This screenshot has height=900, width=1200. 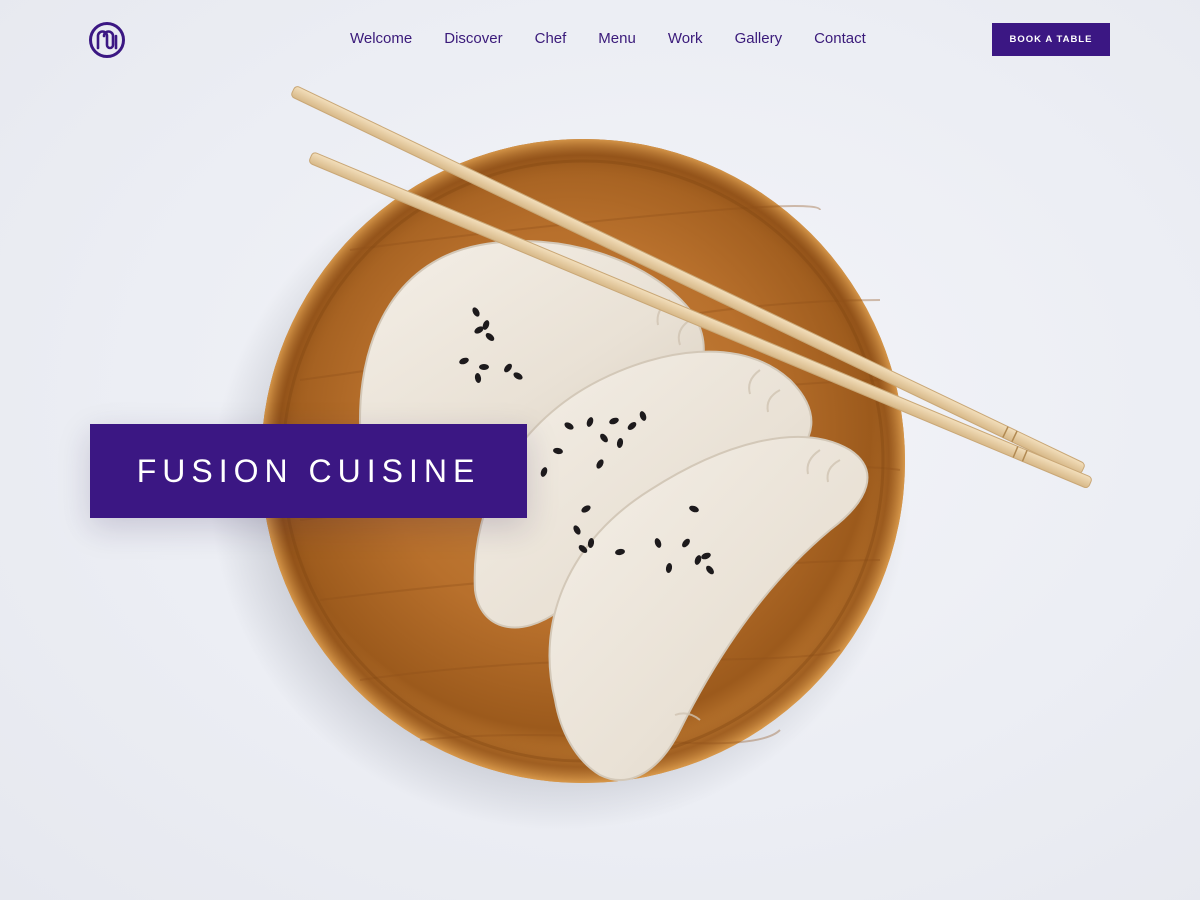 I want to click on nav-item-work: Work, so click(x=685, y=39).